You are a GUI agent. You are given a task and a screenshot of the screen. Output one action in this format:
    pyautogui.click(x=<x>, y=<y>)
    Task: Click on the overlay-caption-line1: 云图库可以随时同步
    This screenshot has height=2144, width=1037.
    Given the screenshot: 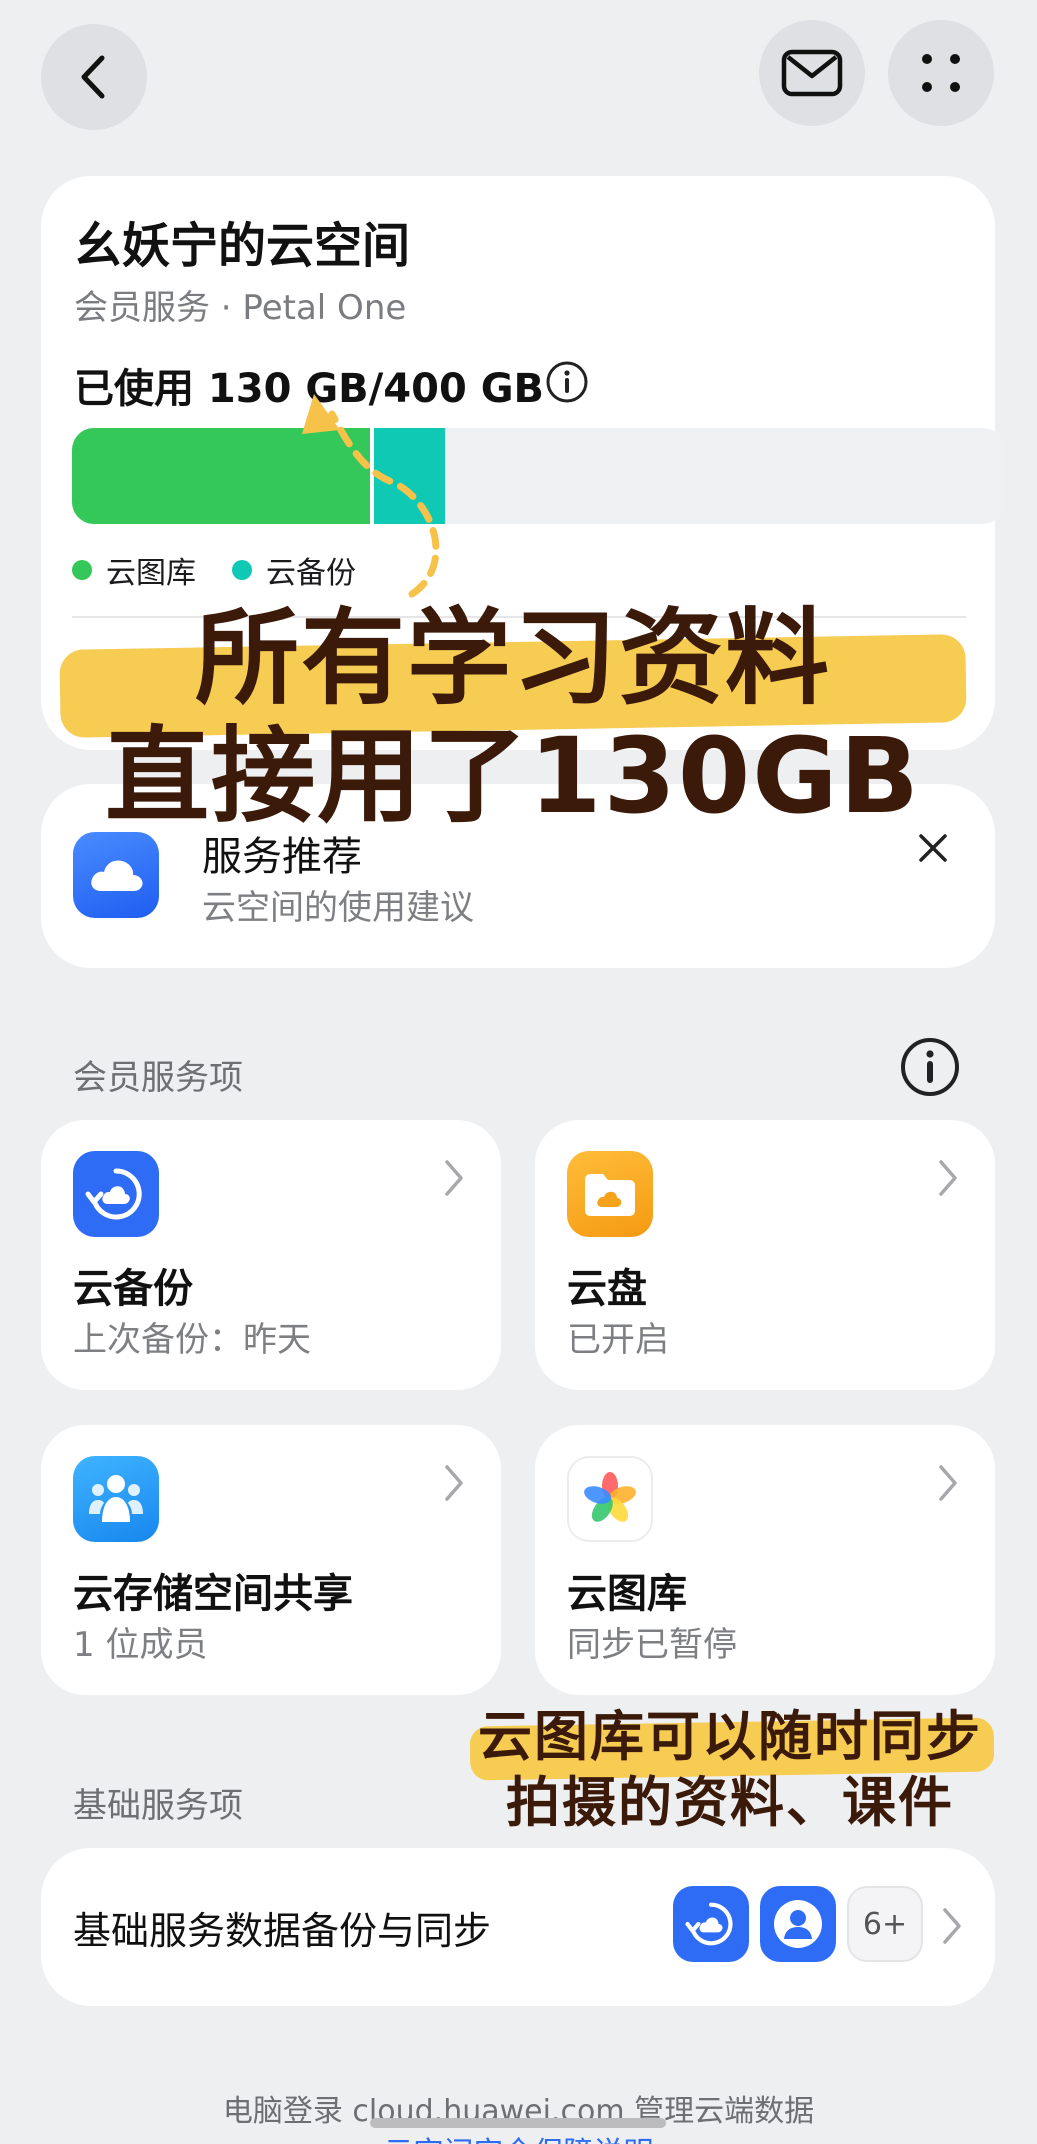 What is the action you would take?
    pyautogui.click(x=730, y=1736)
    